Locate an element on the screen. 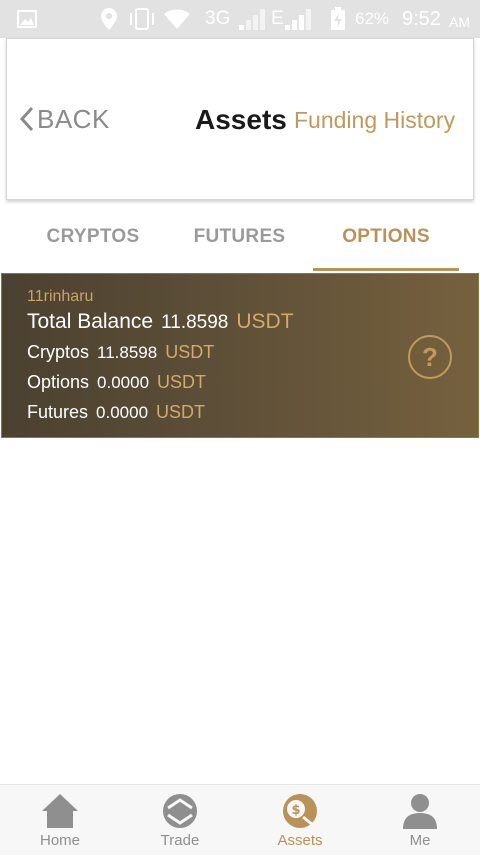 The height and width of the screenshot is (855, 480). nav-trade: Trade is located at coordinates (180, 820).